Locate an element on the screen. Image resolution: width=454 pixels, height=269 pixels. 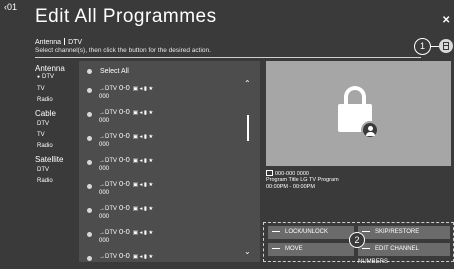
breadcrumb-item-dtv: DTV is located at coordinates (75, 42).